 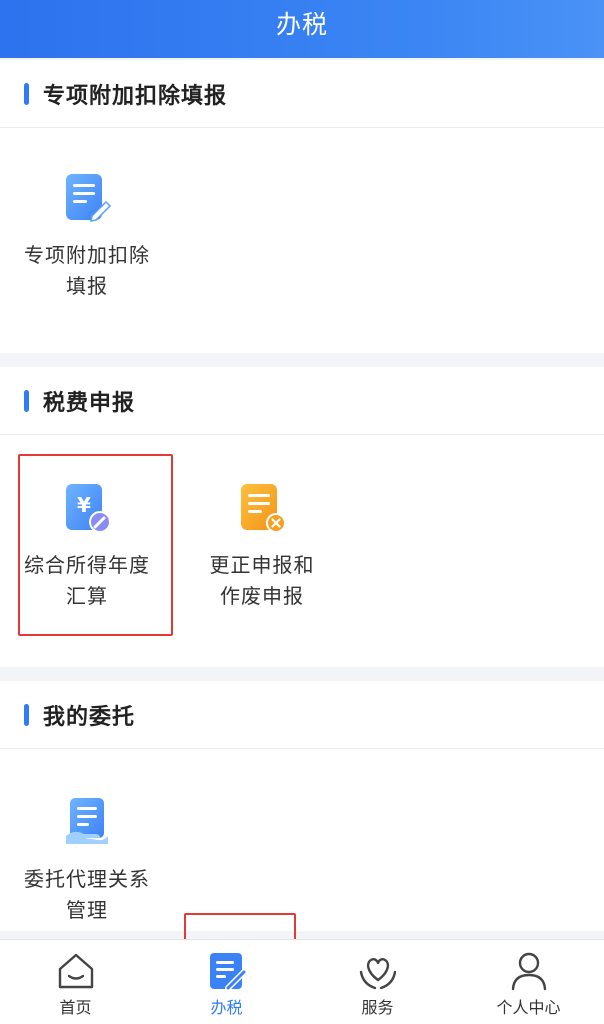 I want to click on section-title: 专项附加扣除填报, so click(x=302, y=94).